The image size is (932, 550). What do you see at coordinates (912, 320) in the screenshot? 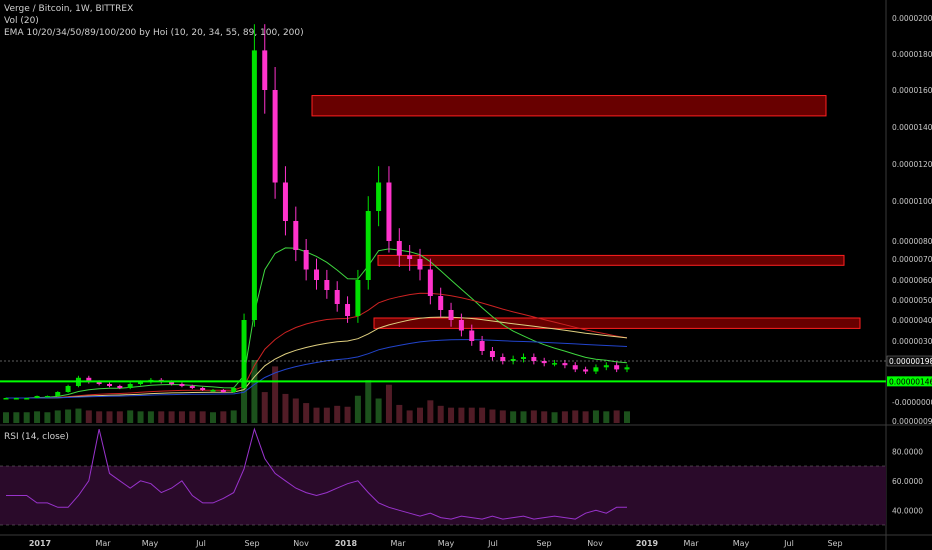
I see `price-tick-label: 0.00000400` at bounding box center [912, 320].